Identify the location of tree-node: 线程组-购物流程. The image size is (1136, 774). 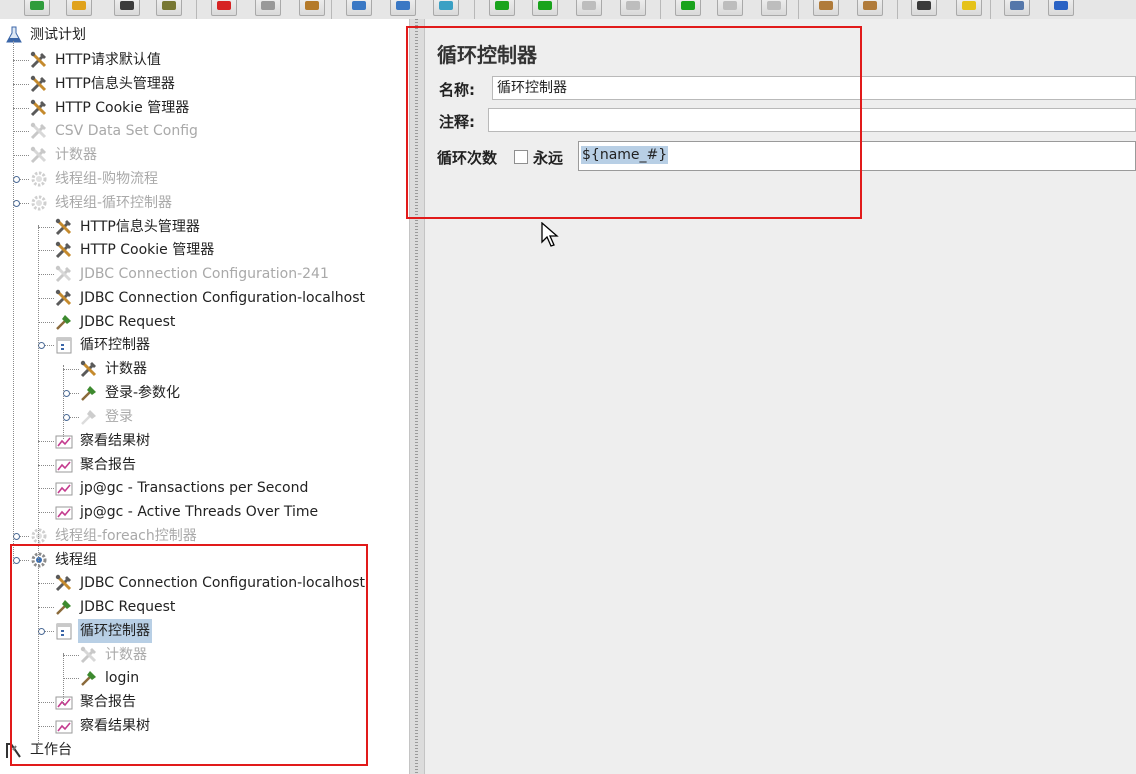
(94, 179).